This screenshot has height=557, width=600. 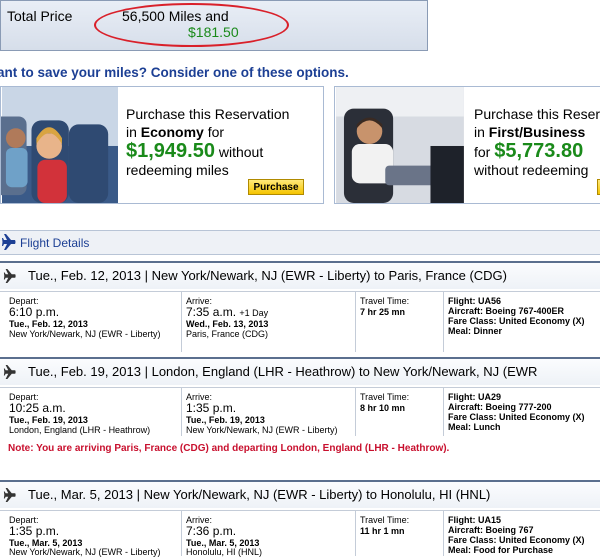 What do you see at coordinates (531, 170) in the screenshot?
I see `promo-first-line4: without redeeming` at bounding box center [531, 170].